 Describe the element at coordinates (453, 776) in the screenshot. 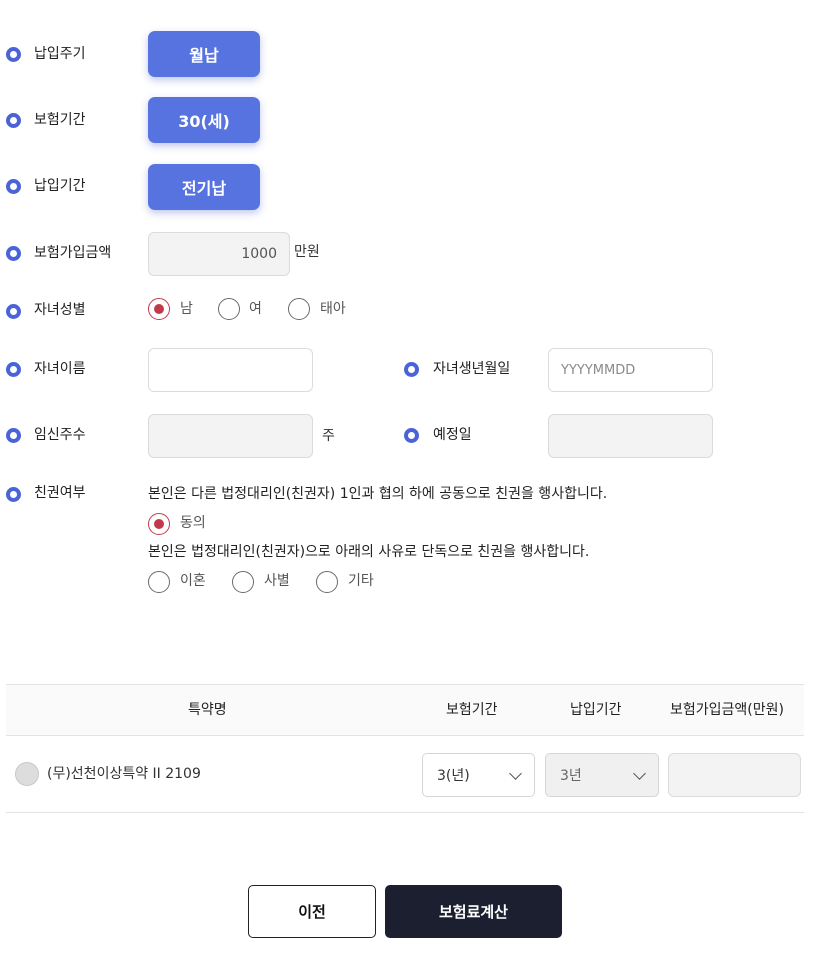

I see `rider-period-value: 3(년)` at that location.